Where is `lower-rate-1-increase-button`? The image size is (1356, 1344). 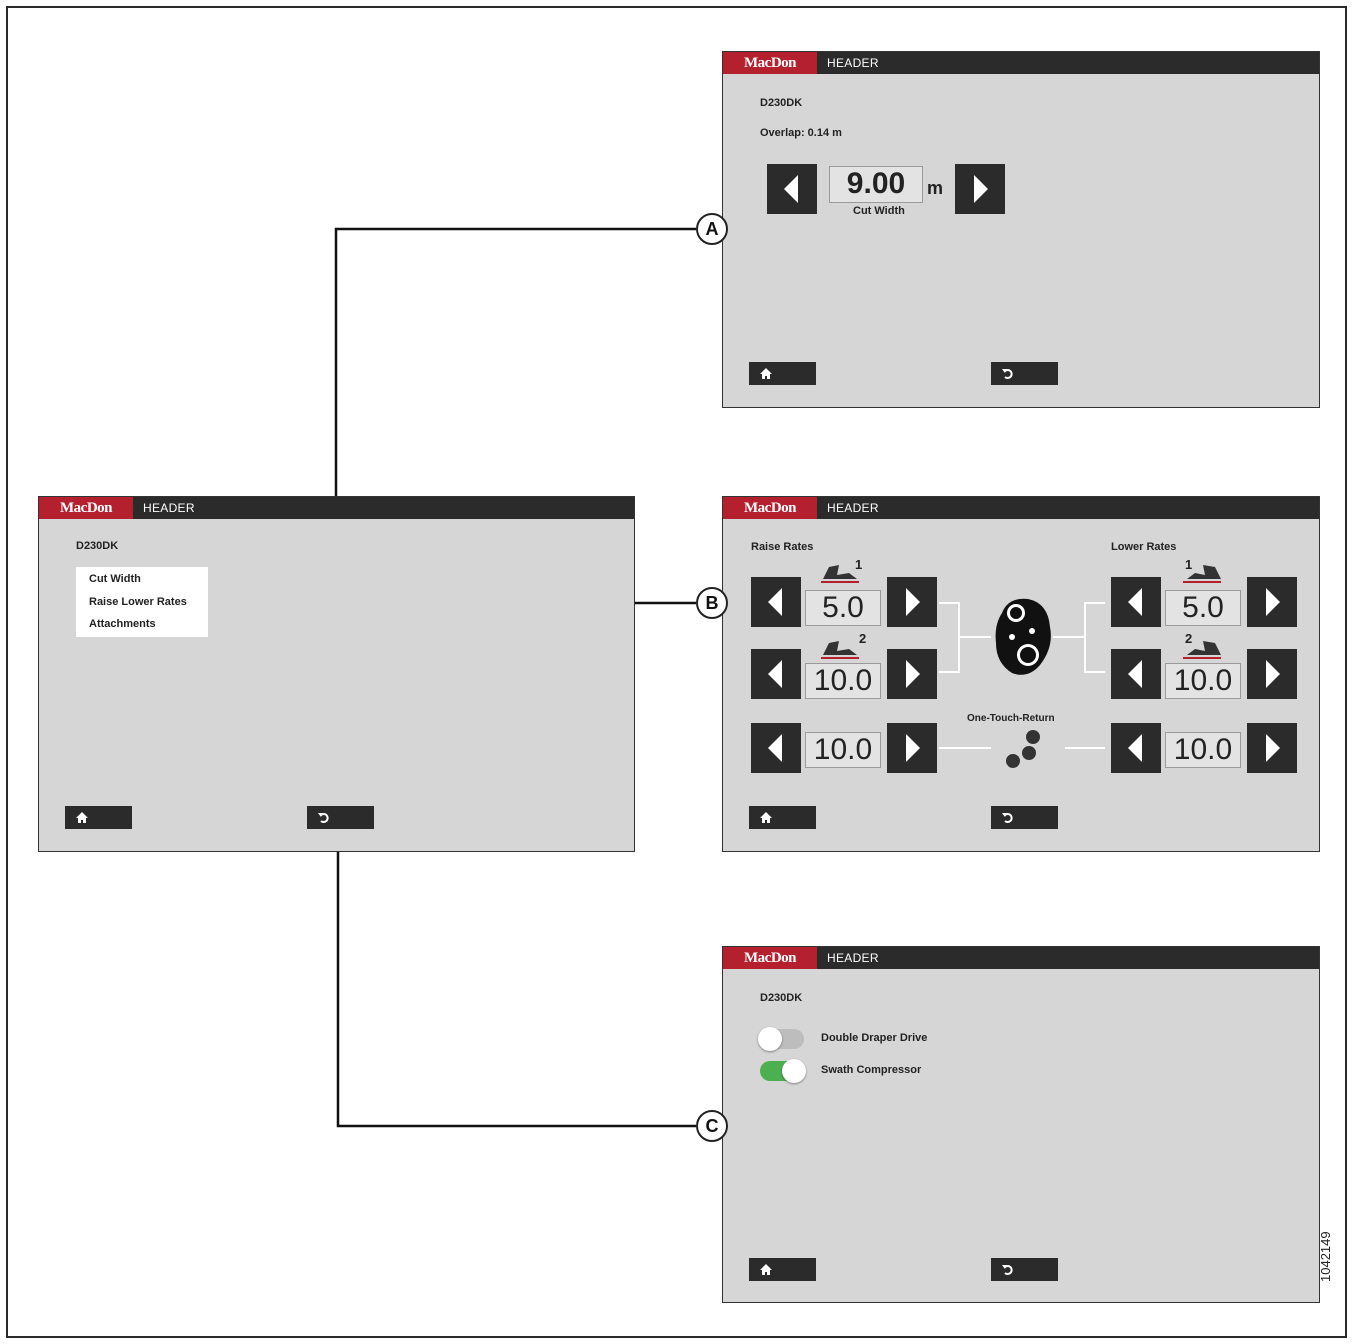 lower-rate-1-increase-button is located at coordinates (1272, 602).